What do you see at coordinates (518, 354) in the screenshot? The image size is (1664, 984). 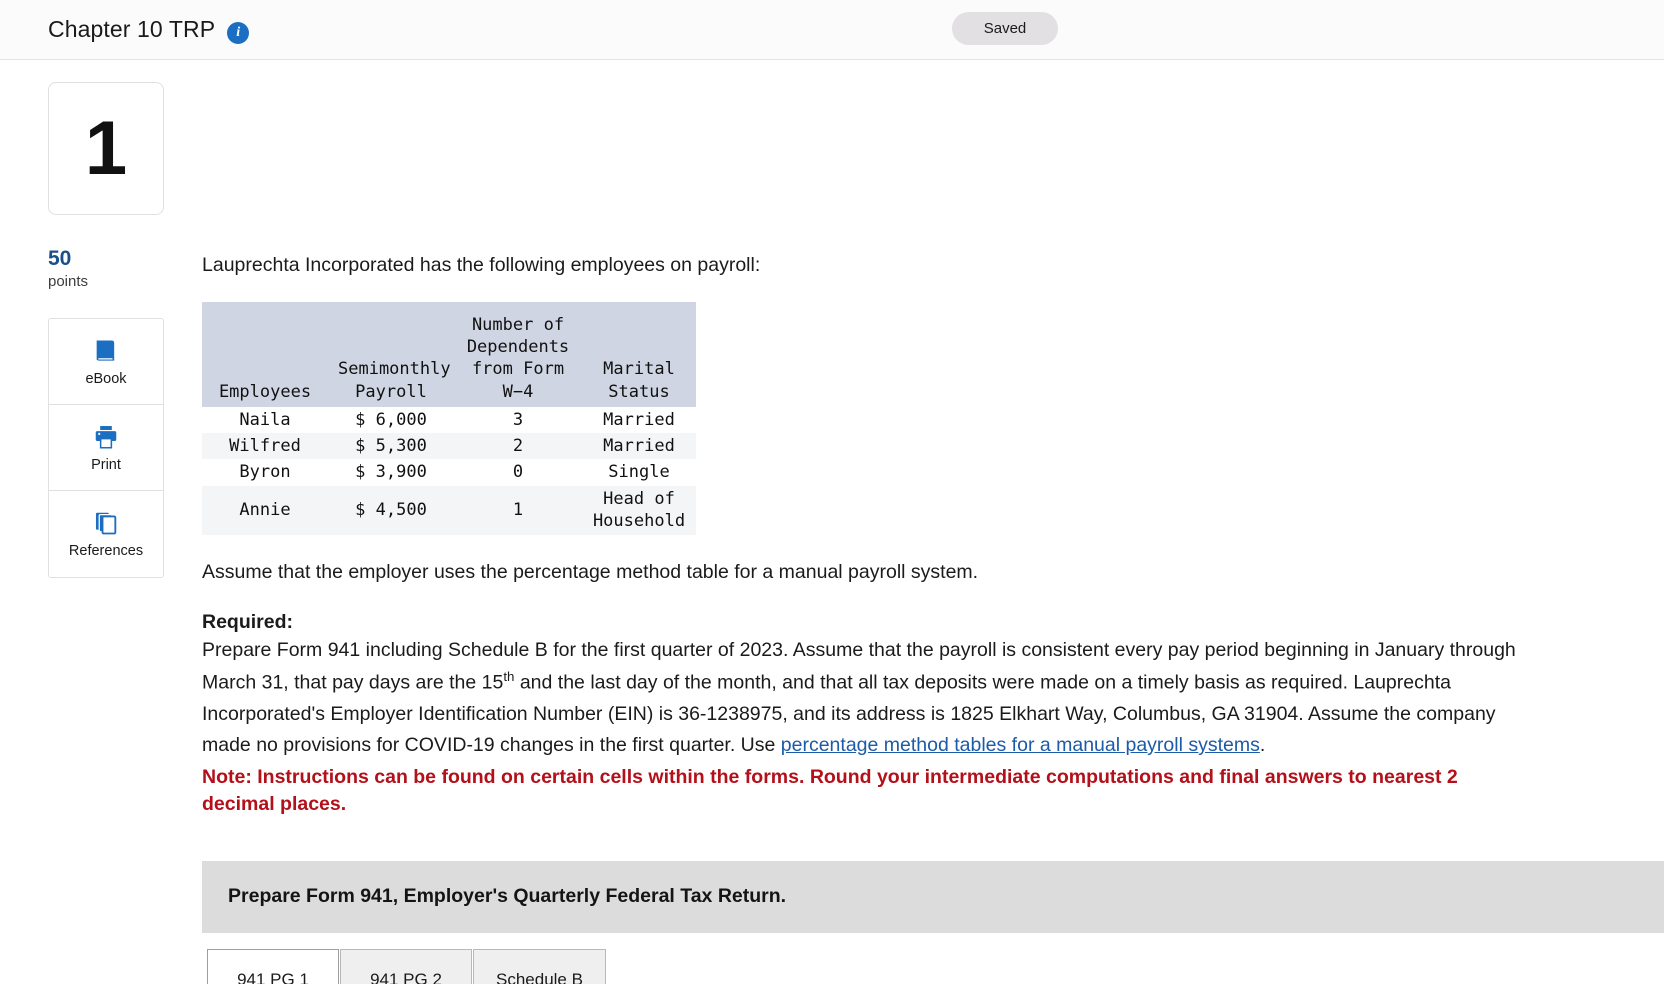 I see `col-header-dependents: Number of Dependents from Form W−4` at bounding box center [518, 354].